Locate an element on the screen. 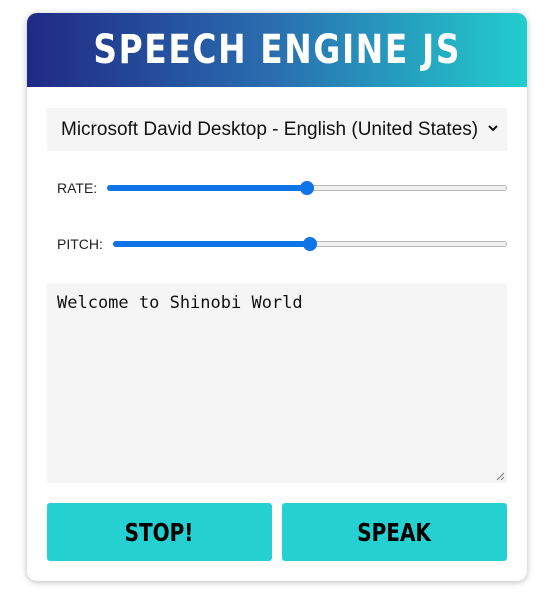 The height and width of the screenshot is (600, 552). rate-slider-thumb is located at coordinates (307, 188).